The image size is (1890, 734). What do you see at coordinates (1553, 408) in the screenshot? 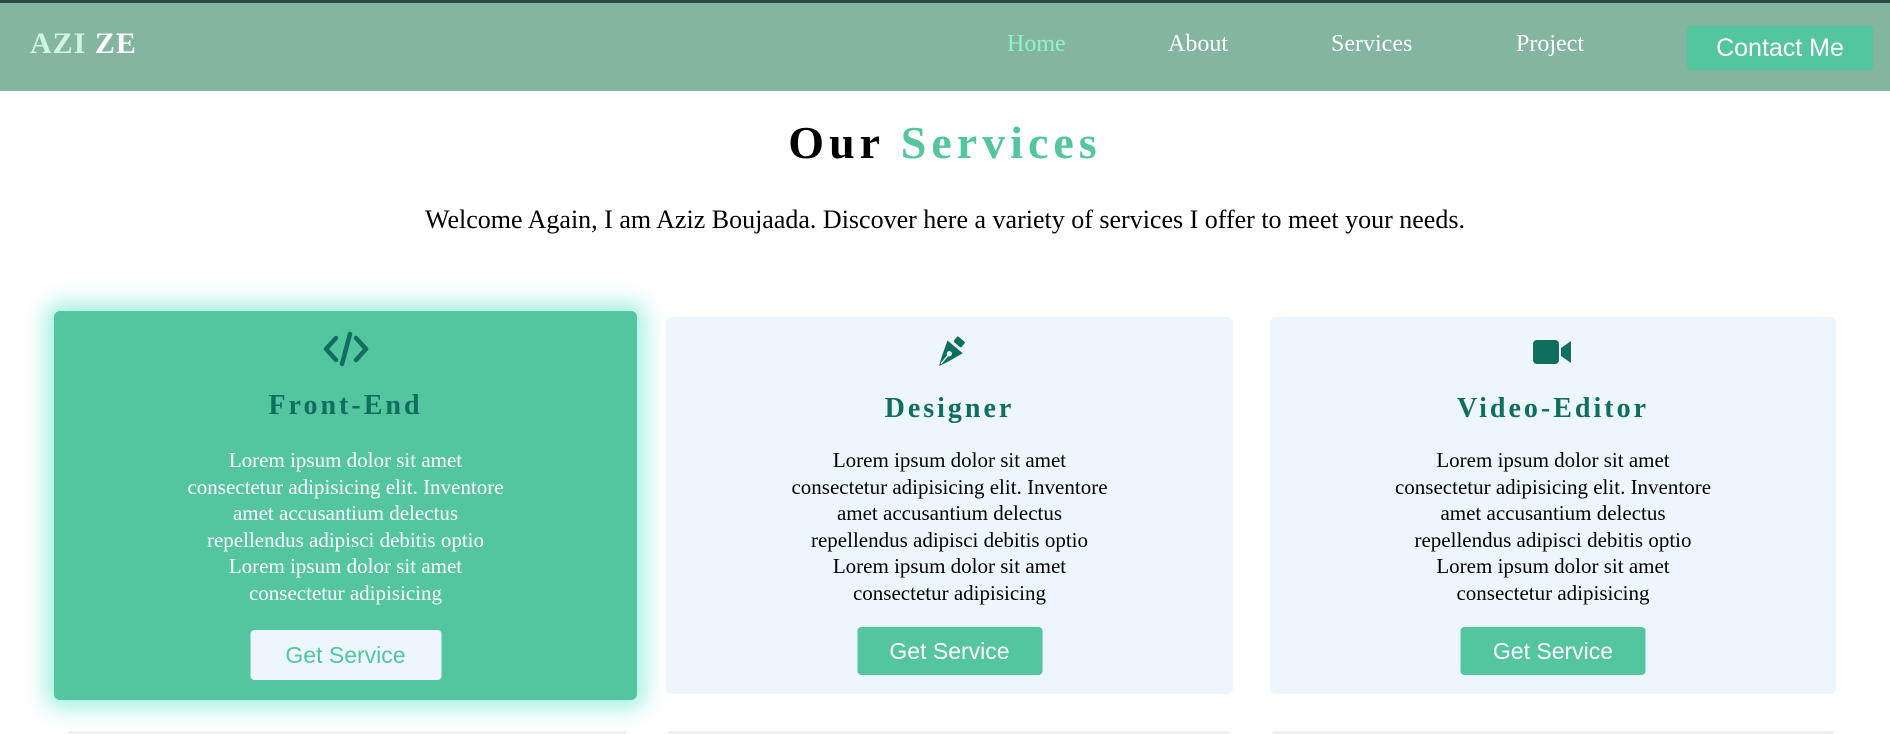
I see `card-title: Video-Editor` at bounding box center [1553, 408].